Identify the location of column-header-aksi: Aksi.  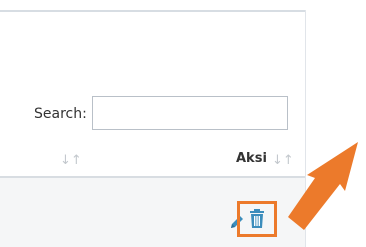
(251, 158).